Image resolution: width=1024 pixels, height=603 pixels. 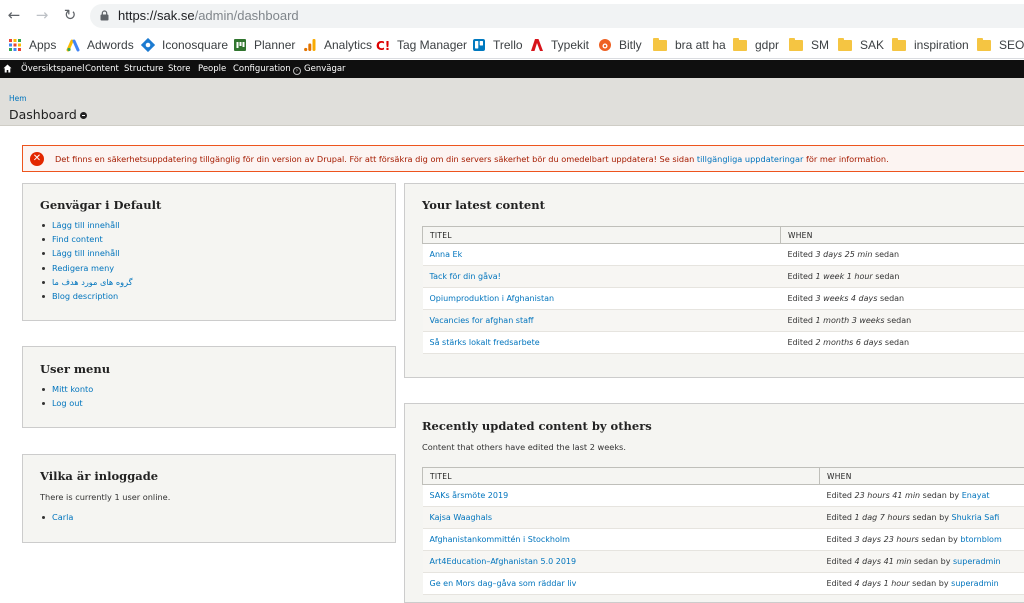 I want to click on toolbar-people: People, so click(x=212, y=69).